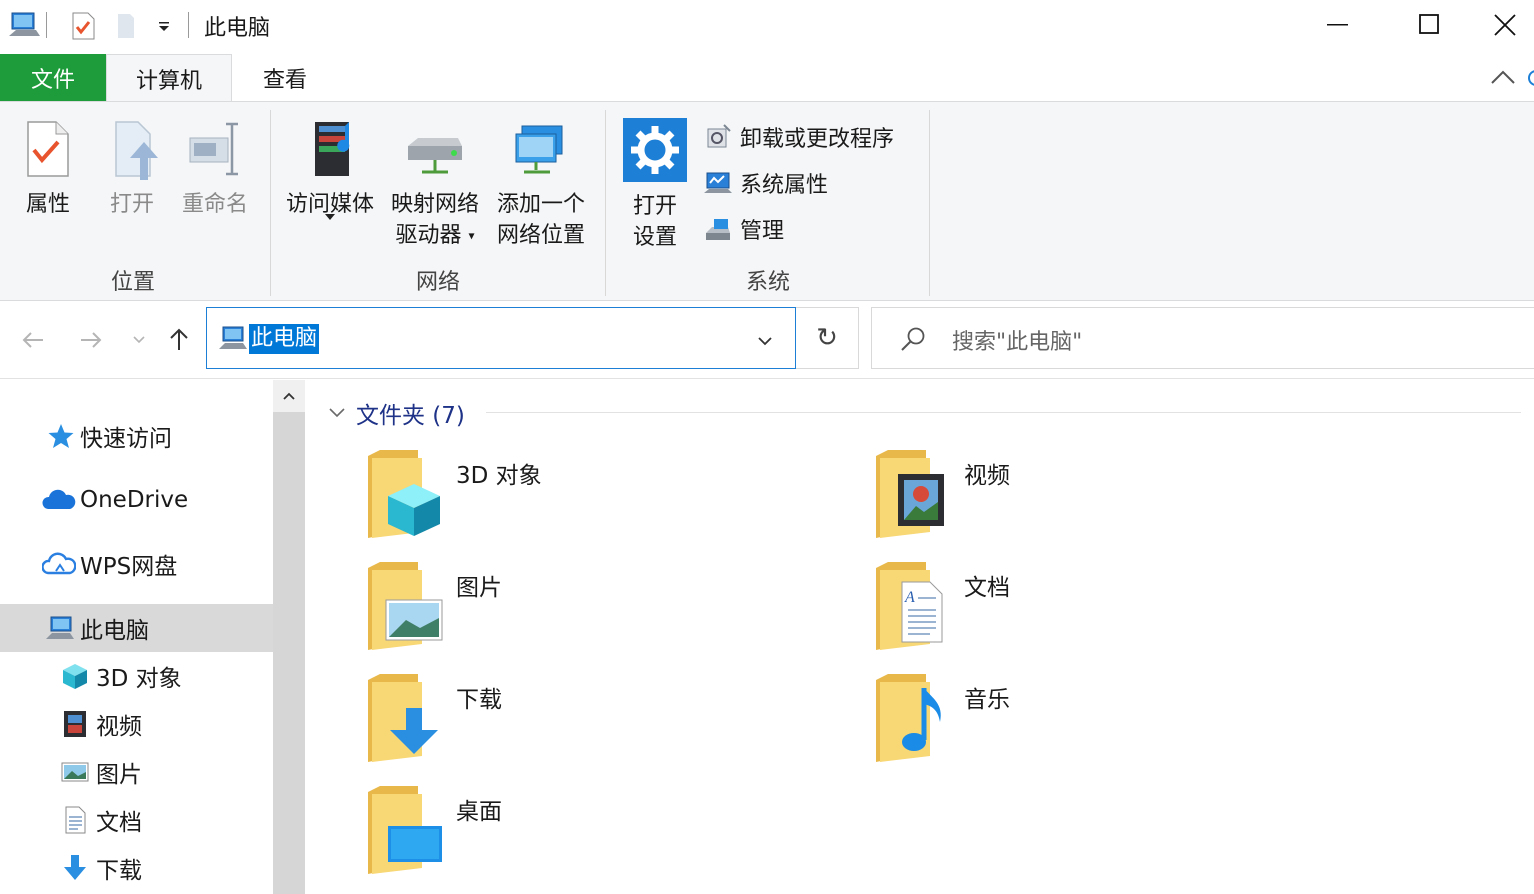 The width and height of the screenshot is (1534, 894). I want to click on minimize-button, so click(1338, 25).